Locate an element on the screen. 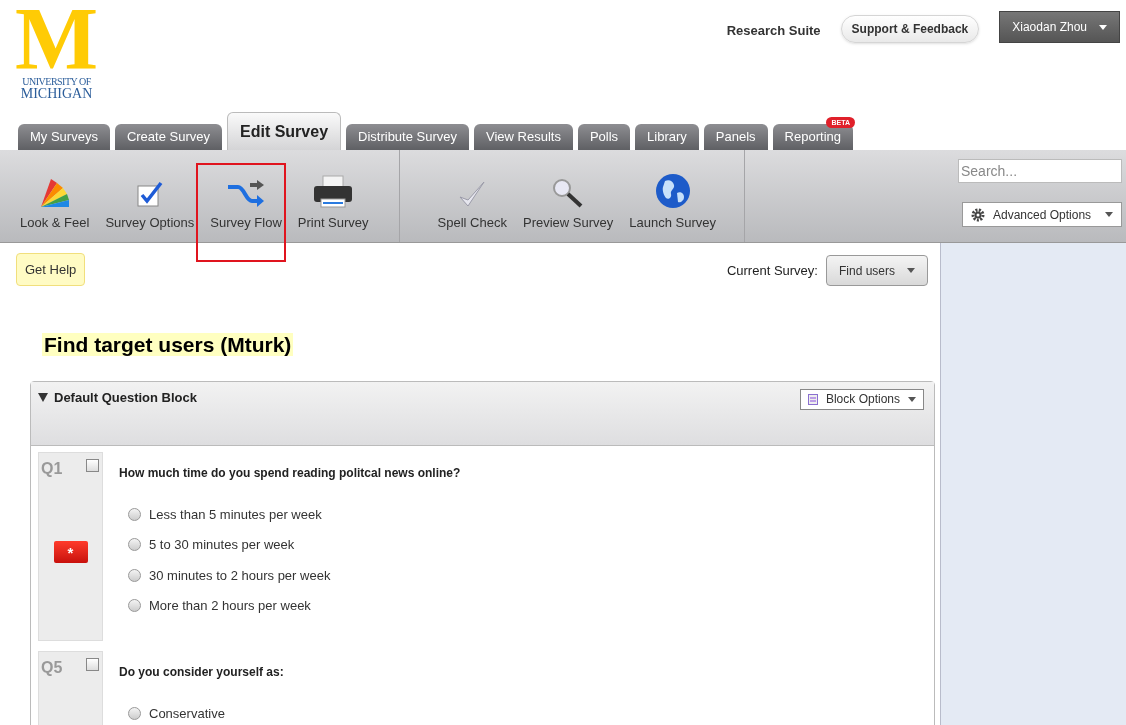 This screenshot has width=1126, height=725. toolbar-button: Print Survey is located at coordinates (333, 198).